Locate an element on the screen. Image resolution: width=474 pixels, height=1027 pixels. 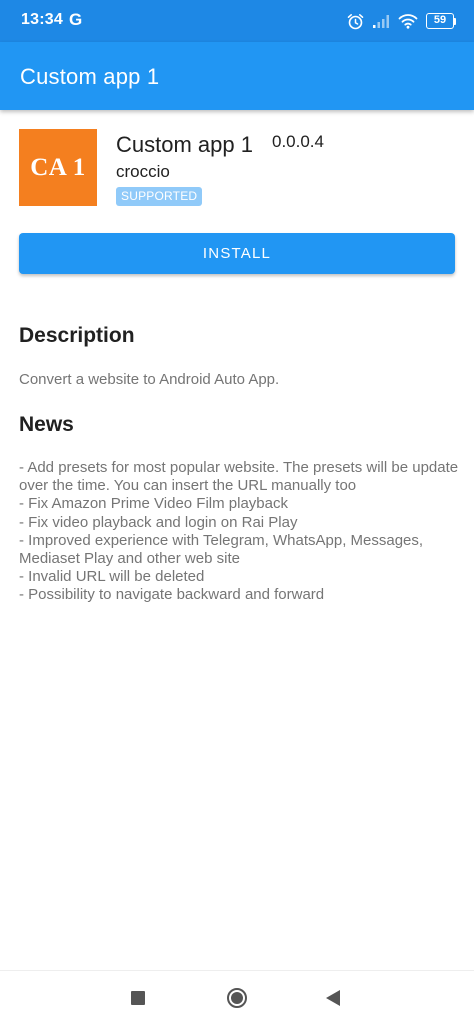
page-title: Custom app 1 is located at coordinates (90, 76).